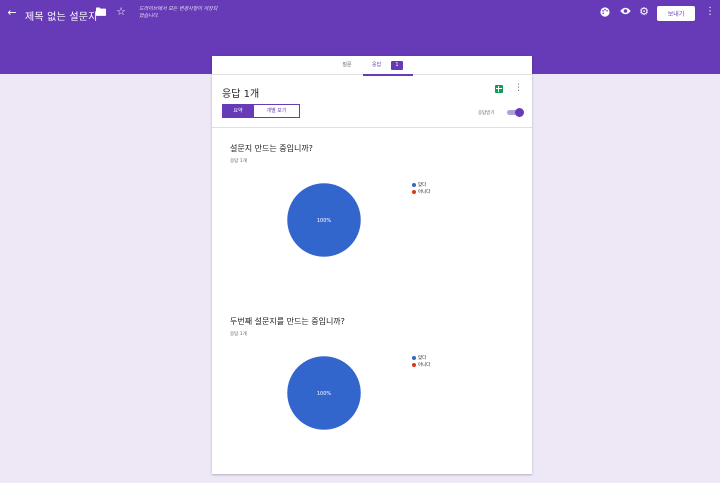  I want to click on question-title: 두번째 설문지를 만드는 중입니까?, so click(287, 321).